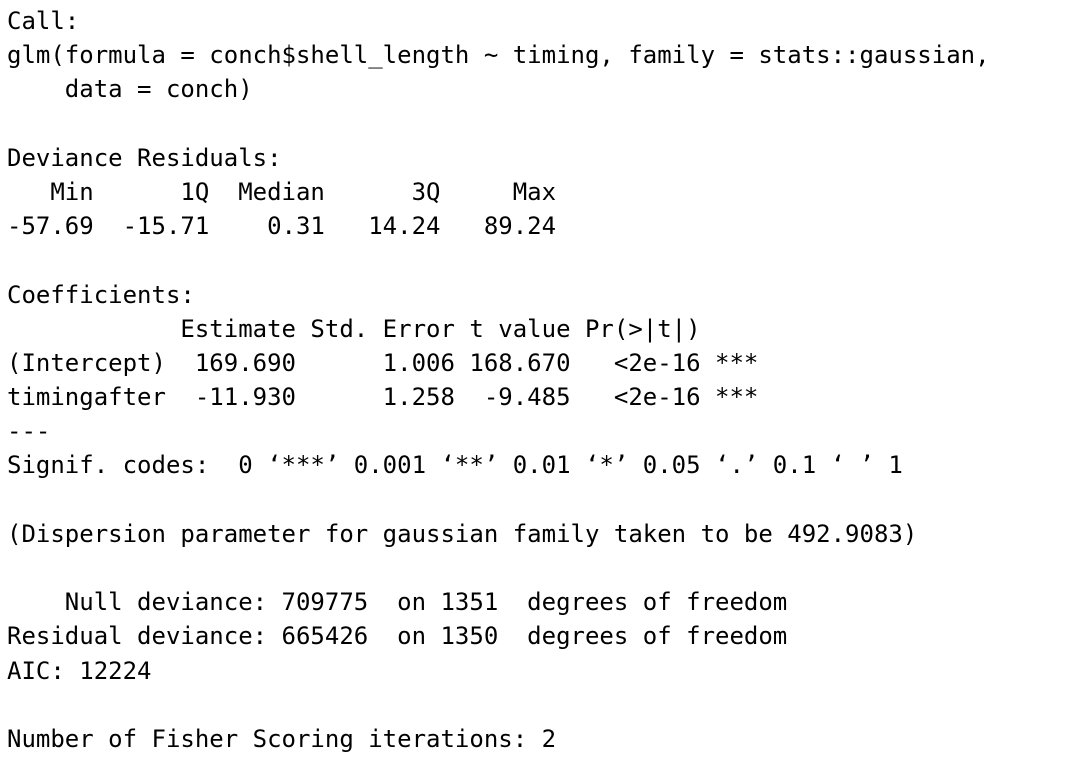 This screenshot has height=782, width=1082. I want to click on coefficients-header-row: Estimate Std. Error t value Pr(>|t|), so click(354, 328).